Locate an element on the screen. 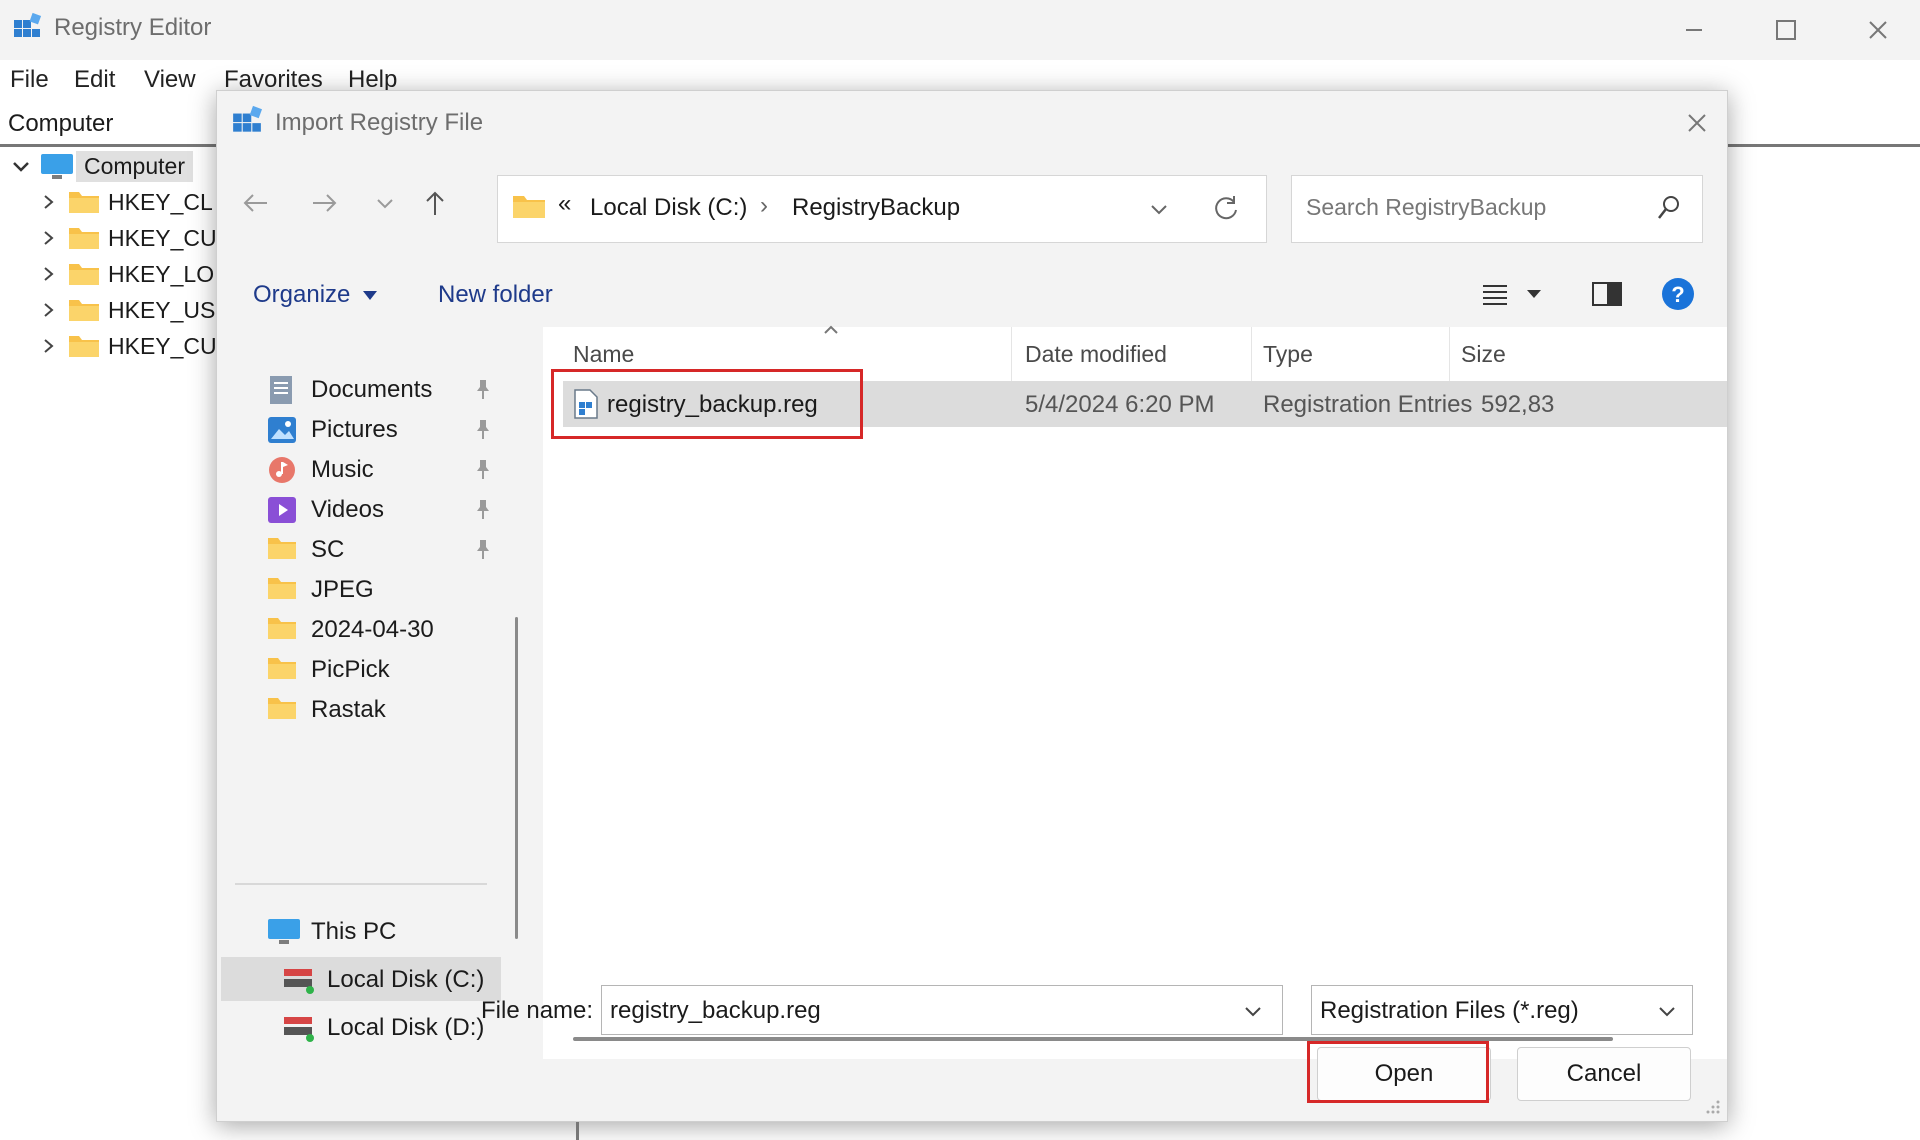 The image size is (1920, 1140). nav-item-rastak: Rastak is located at coordinates (372, 709).